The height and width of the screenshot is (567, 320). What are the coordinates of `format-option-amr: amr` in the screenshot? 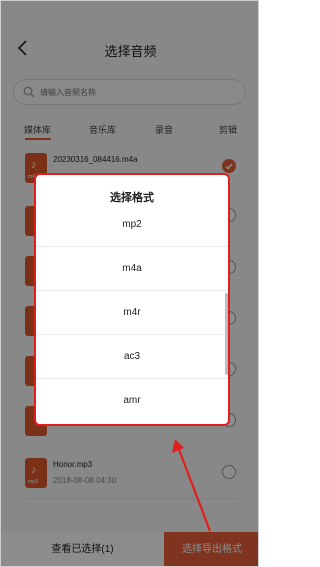 It's located at (132, 401).